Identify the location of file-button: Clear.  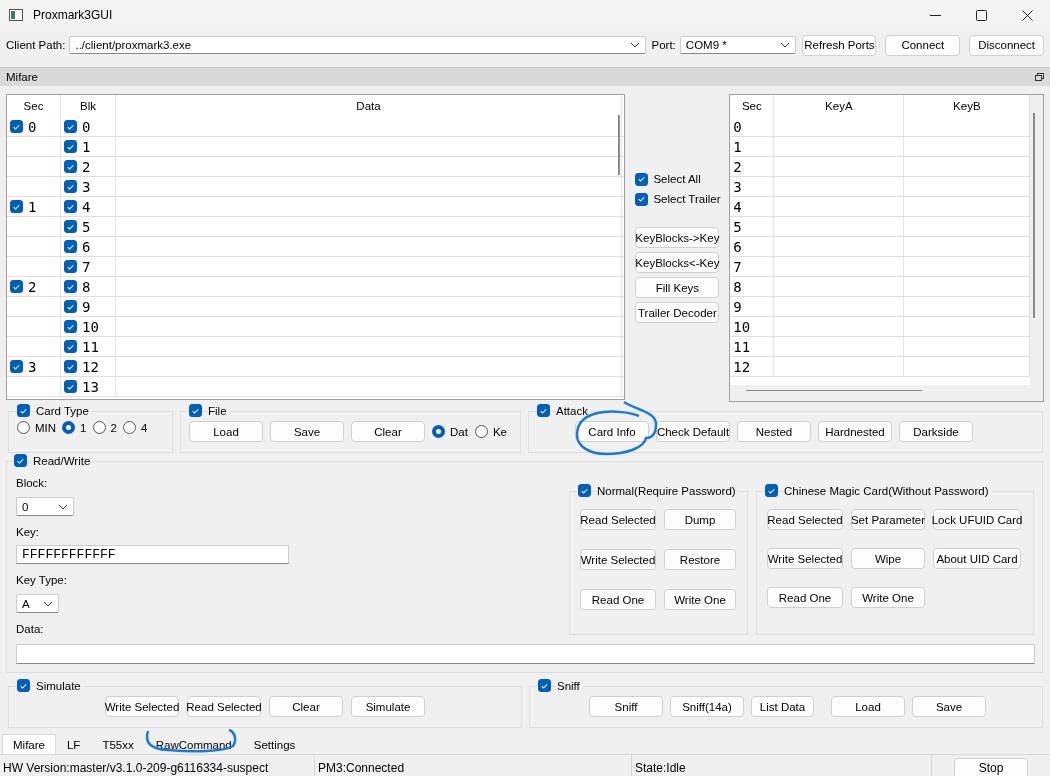
(388, 431).